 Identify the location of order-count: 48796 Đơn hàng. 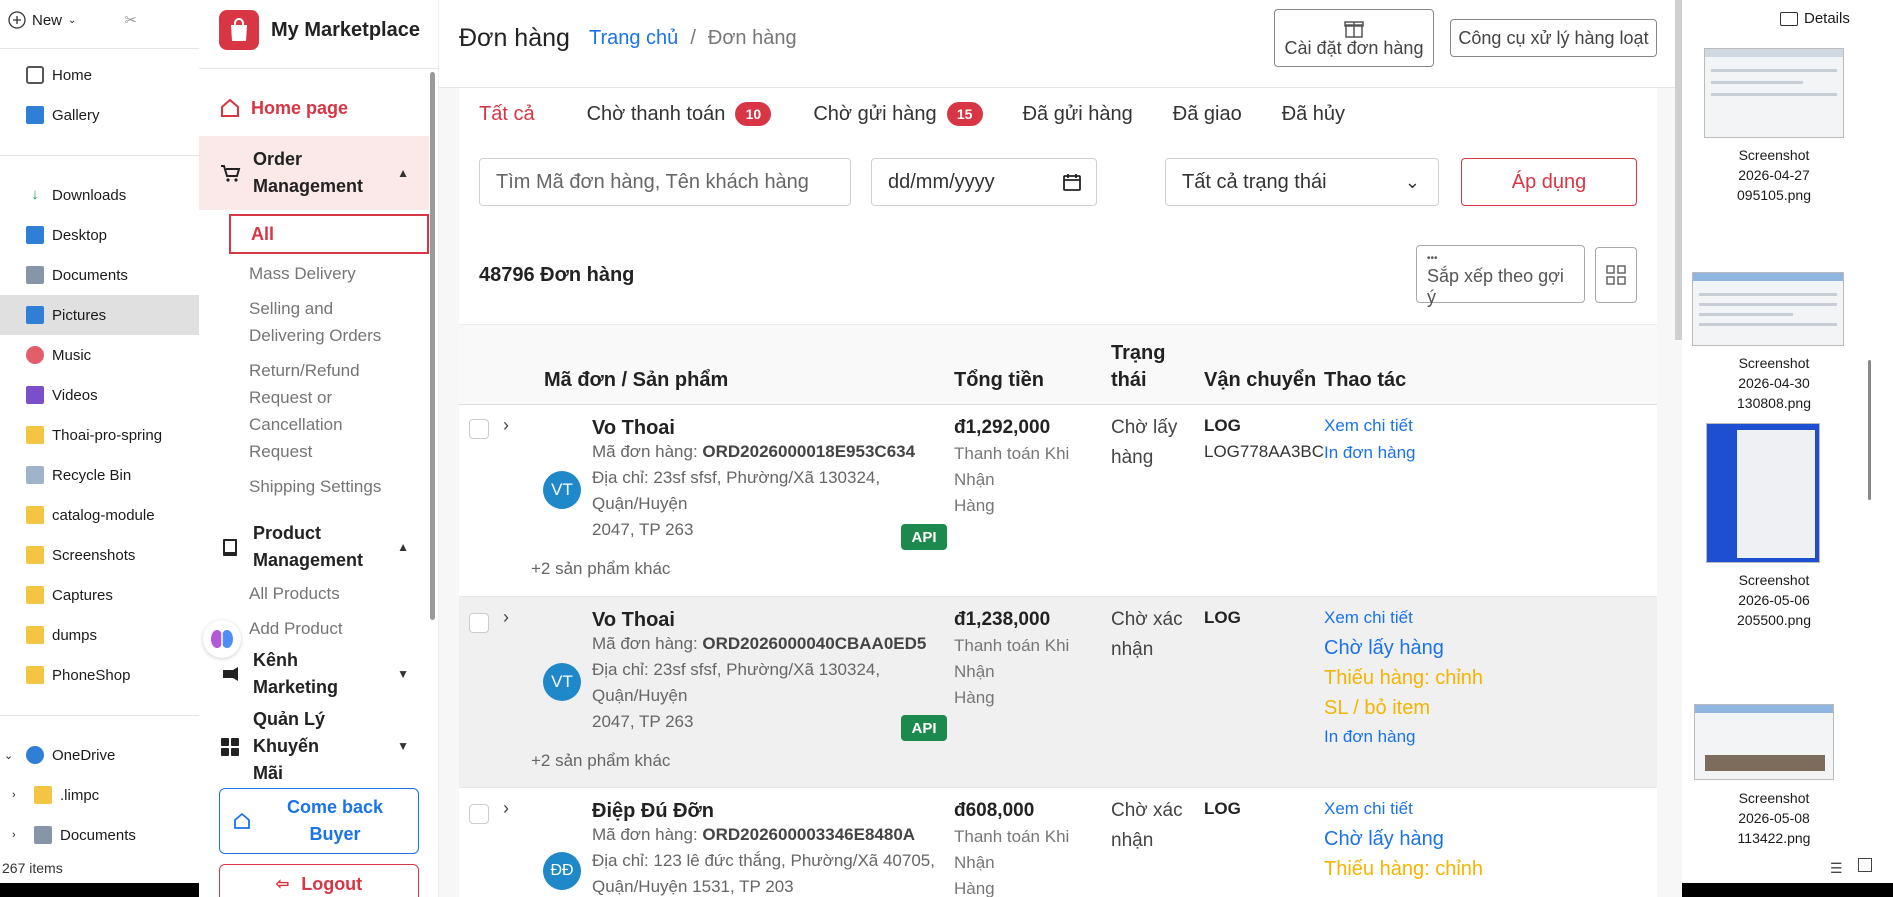
(557, 275).